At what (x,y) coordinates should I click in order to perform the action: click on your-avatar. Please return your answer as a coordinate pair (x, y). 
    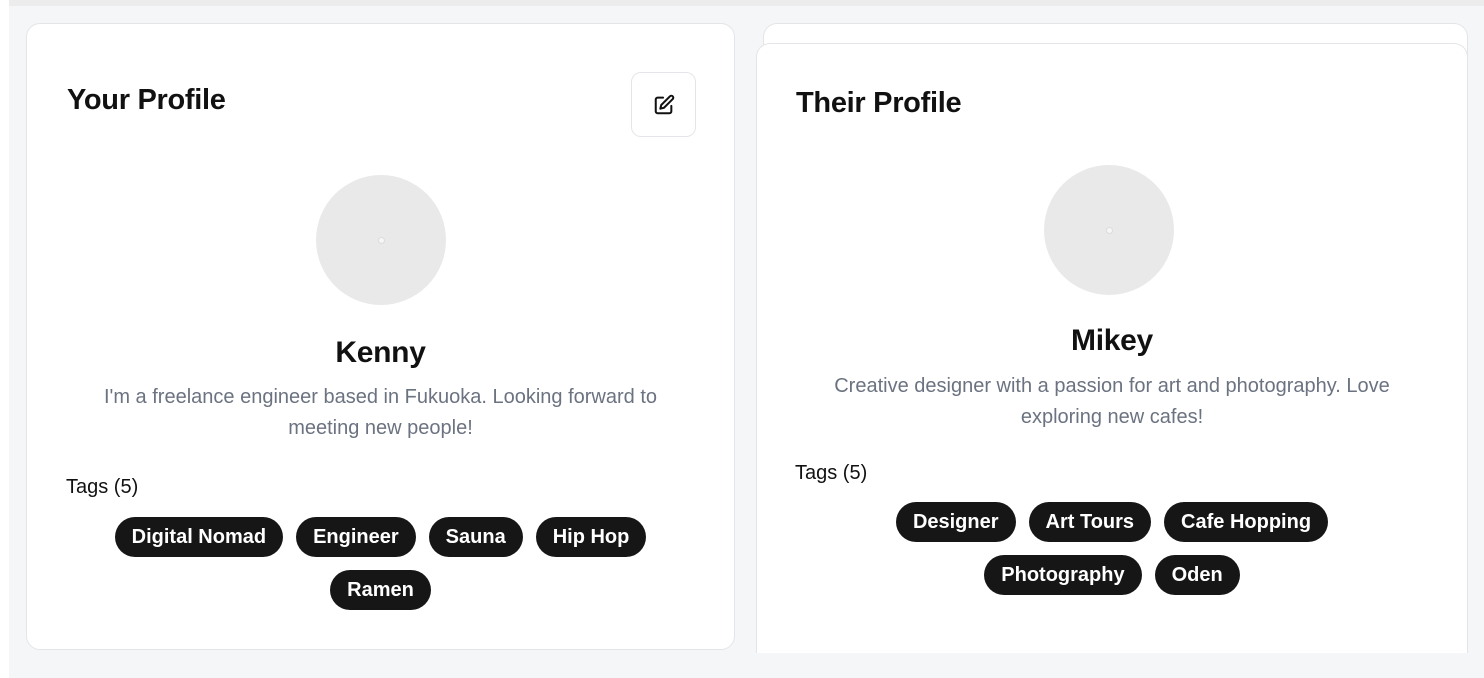
    Looking at the image, I should click on (381, 240).